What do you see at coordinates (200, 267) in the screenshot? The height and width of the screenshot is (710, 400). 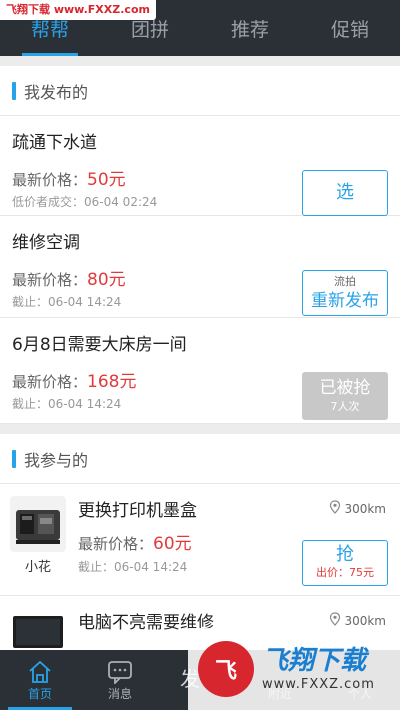 I see `list-item: 维修空调 最新价格：80元 截止：06-04 14:24 流拍 重新发布` at bounding box center [200, 267].